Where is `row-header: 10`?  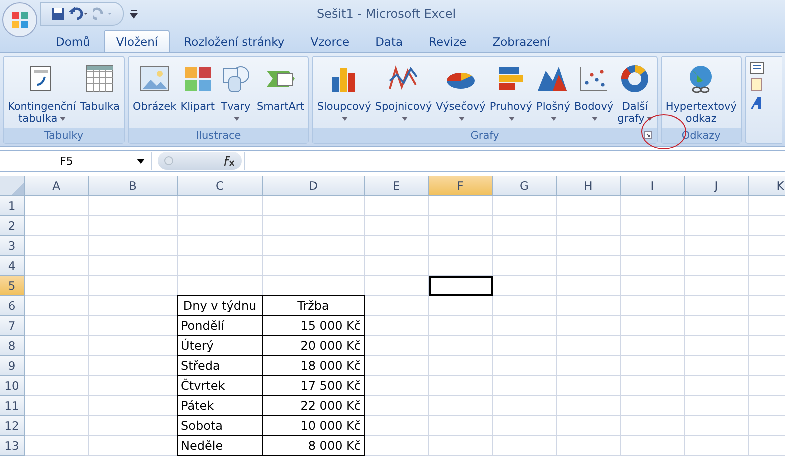
row-header: 10 is located at coordinates (12, 386).